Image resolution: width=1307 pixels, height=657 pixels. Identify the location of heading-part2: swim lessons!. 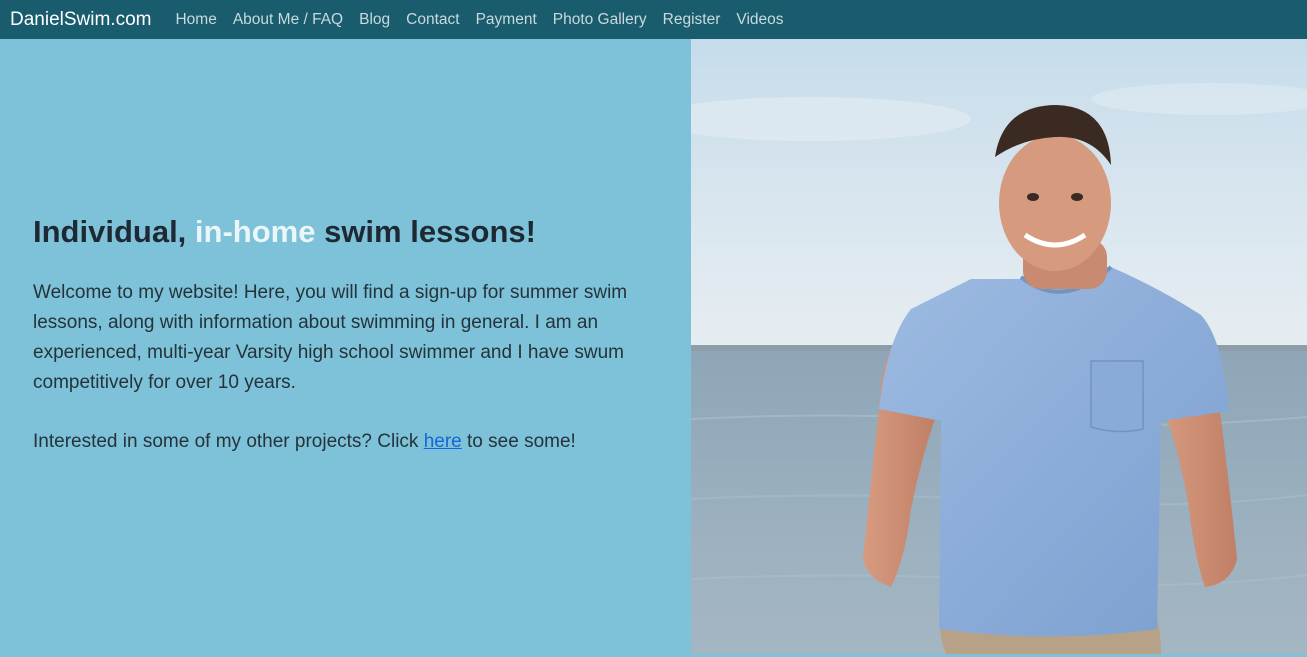
(425, 231).